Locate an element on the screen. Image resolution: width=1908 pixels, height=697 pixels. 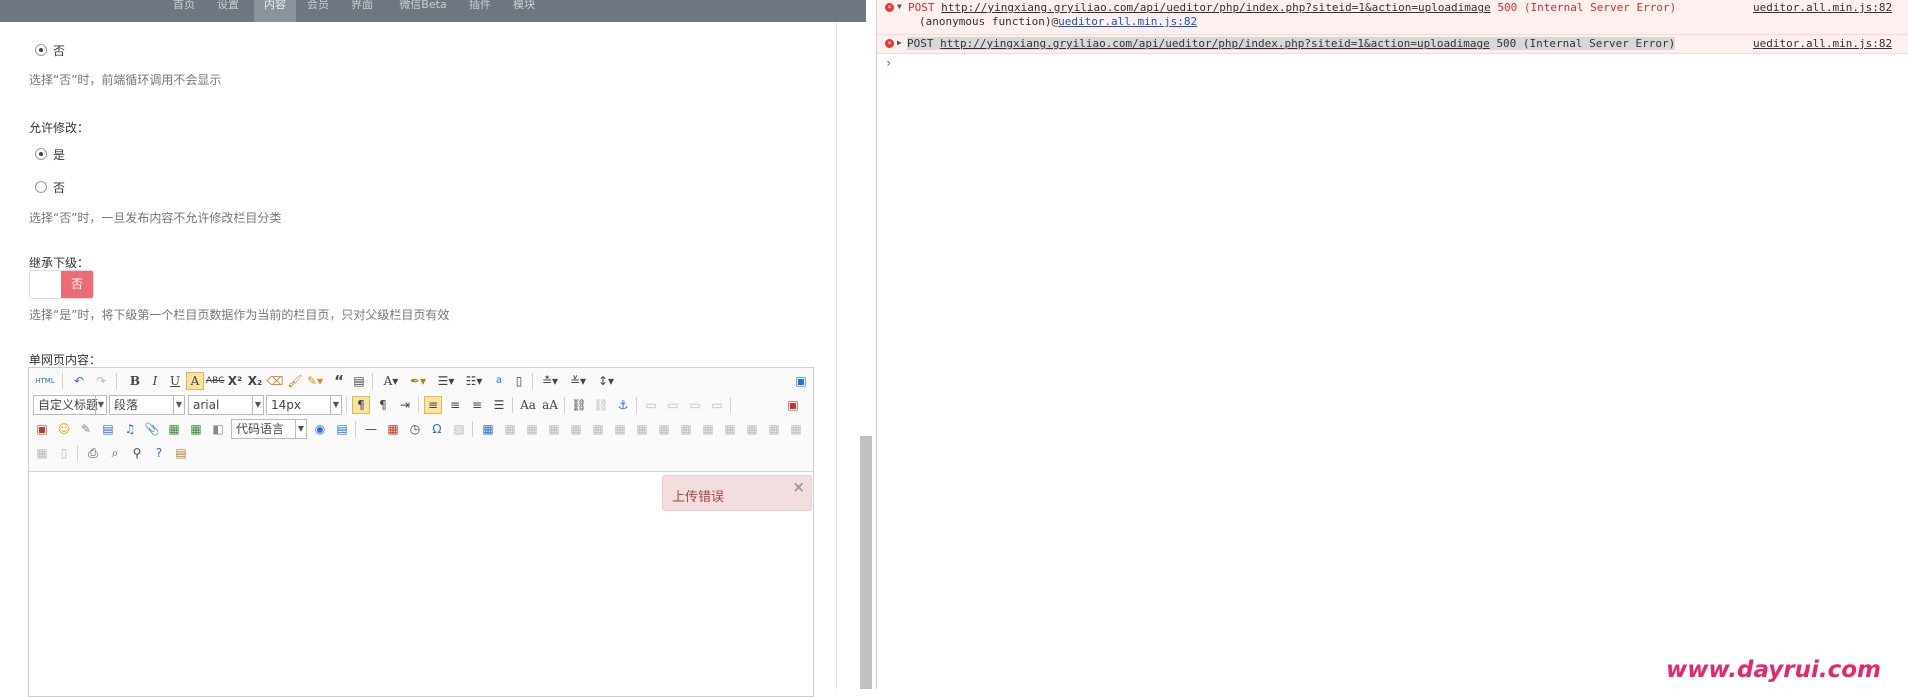
insert-paragraph-before-table-icon: ▦ is located at coordinates (532, 429).